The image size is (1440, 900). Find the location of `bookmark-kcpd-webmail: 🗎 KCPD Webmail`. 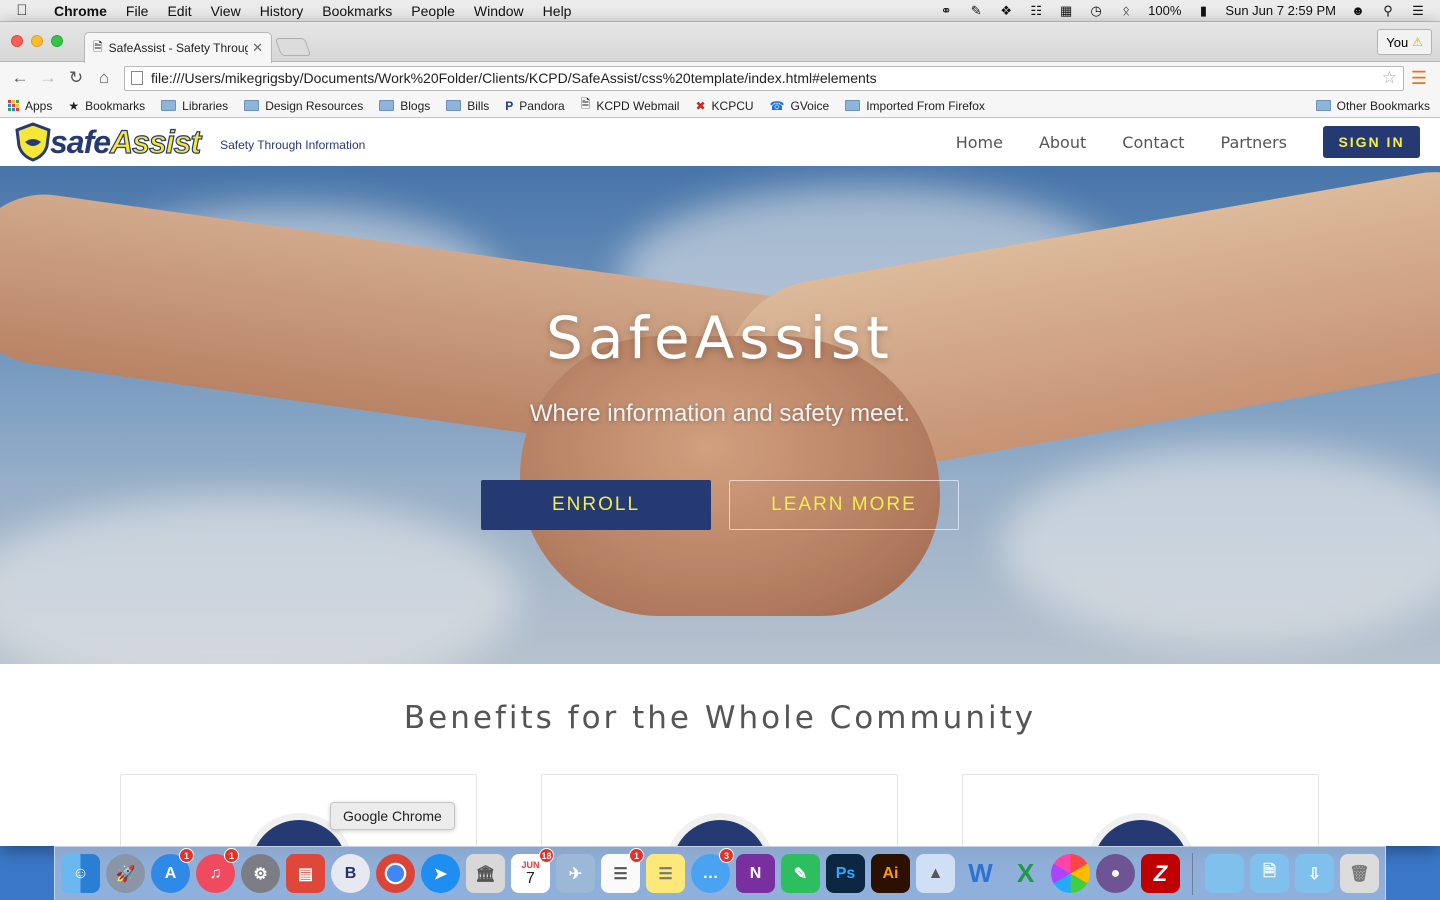

bookmark-kcpd-webmail: 🗎 KCPD Webmail is located at coordinates (630, 105).